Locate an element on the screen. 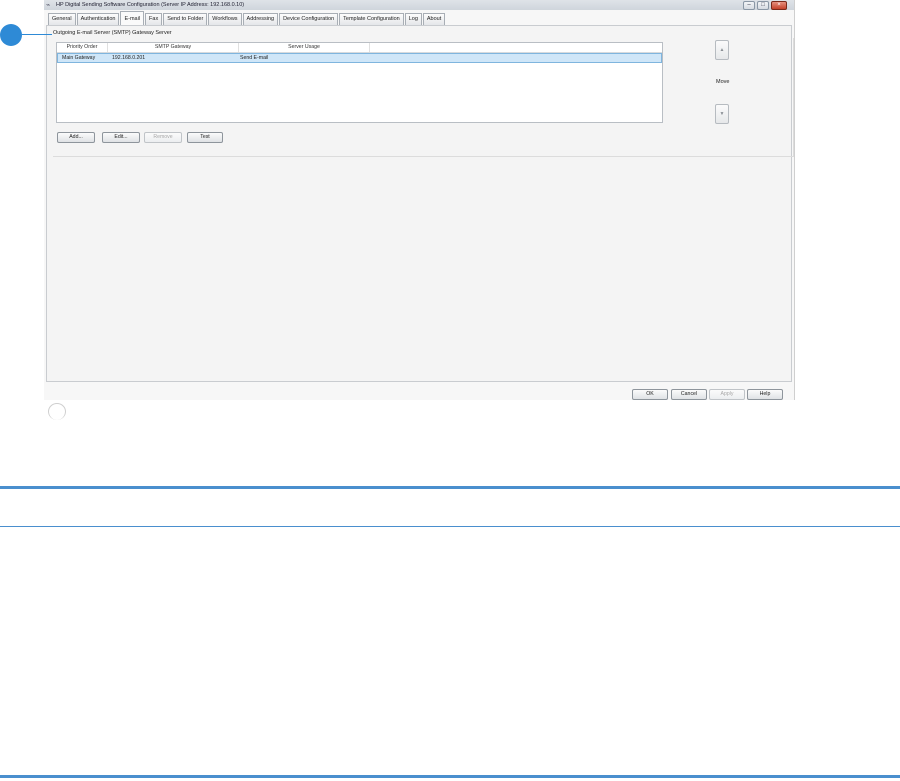 The width and height of the screenshot is (900, 781). rule-middle is located at coordinates (450, 526).